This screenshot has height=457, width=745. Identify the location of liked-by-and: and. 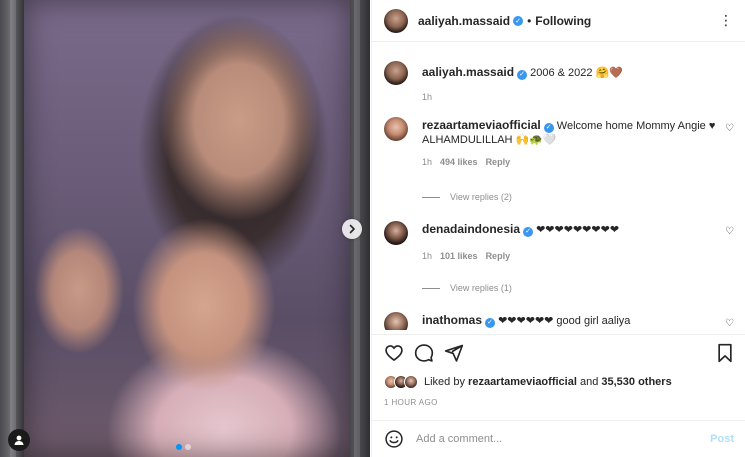
(589, 382).